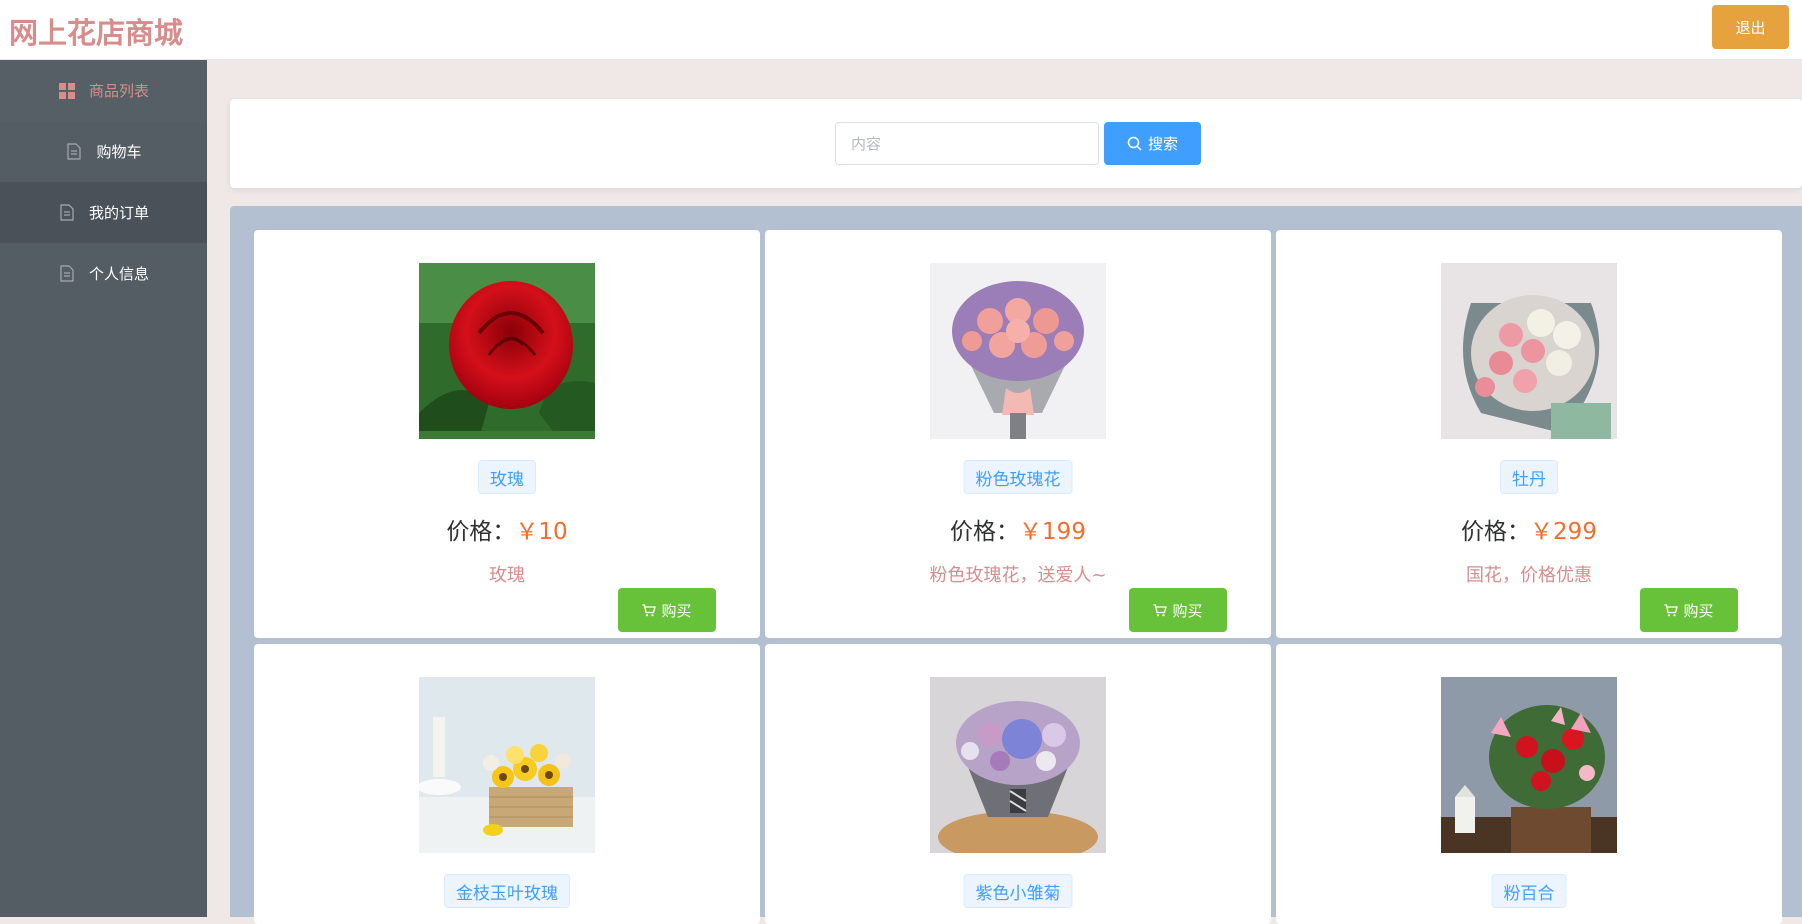  I want to click on search-icon, so click(1134, 143).